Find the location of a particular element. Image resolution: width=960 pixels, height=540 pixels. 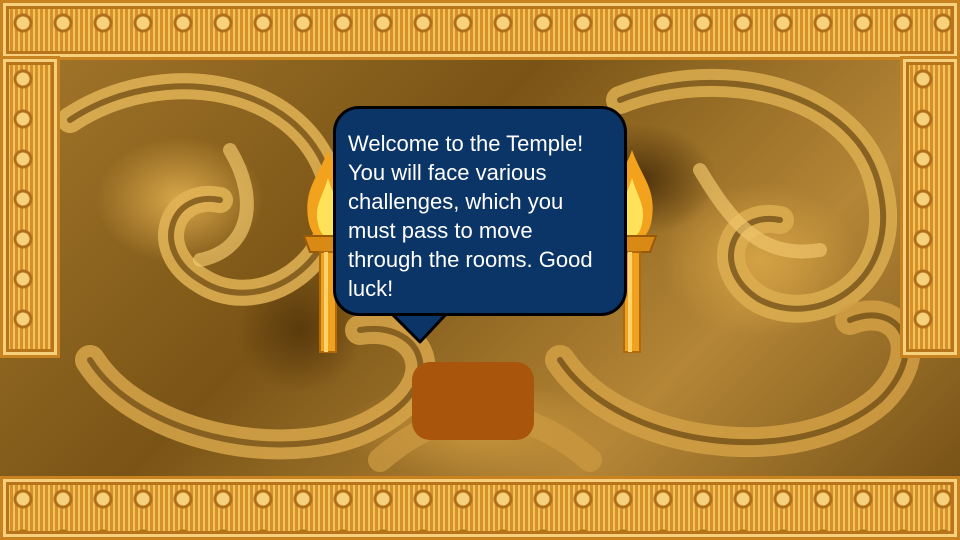

ornate-frame-left is located at coordinates (30, 207).